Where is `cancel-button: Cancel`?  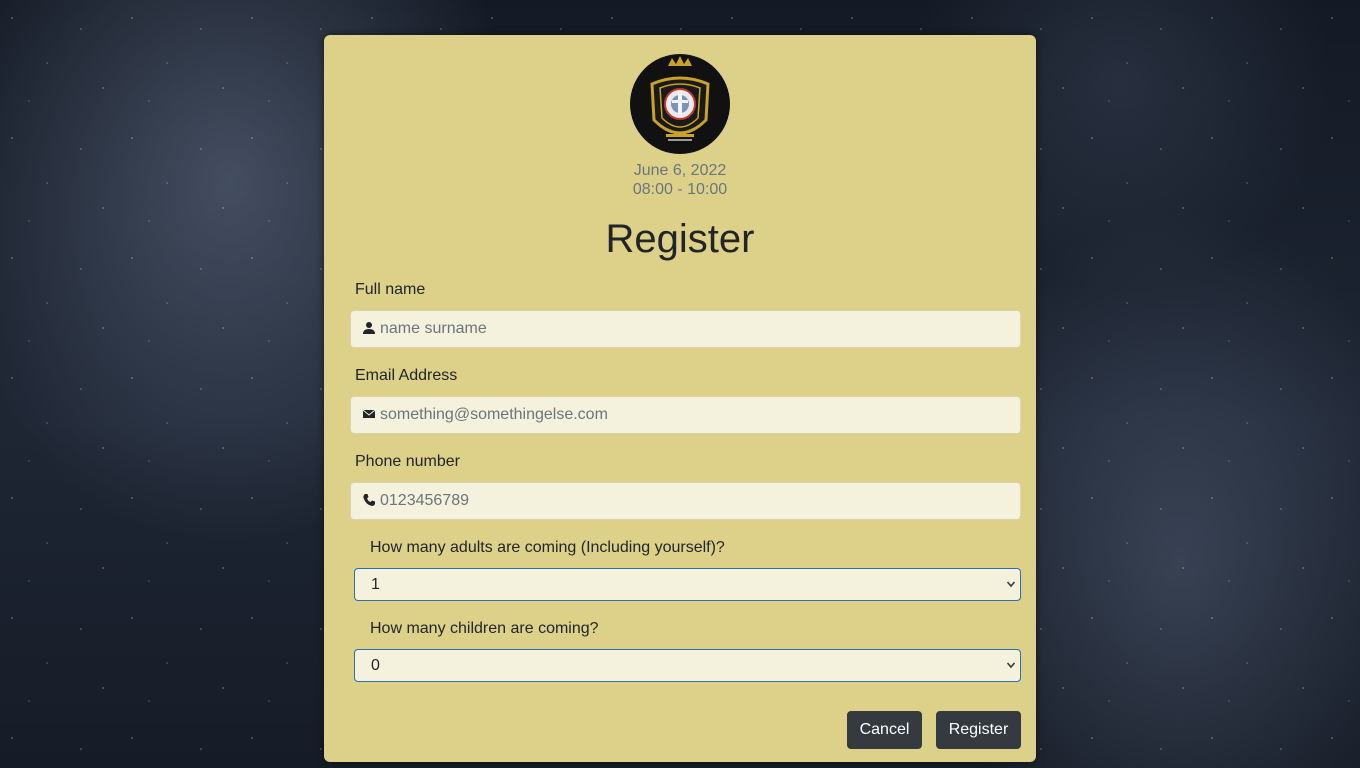 cancel-button: Cancel is located at coordinates (884, 730).